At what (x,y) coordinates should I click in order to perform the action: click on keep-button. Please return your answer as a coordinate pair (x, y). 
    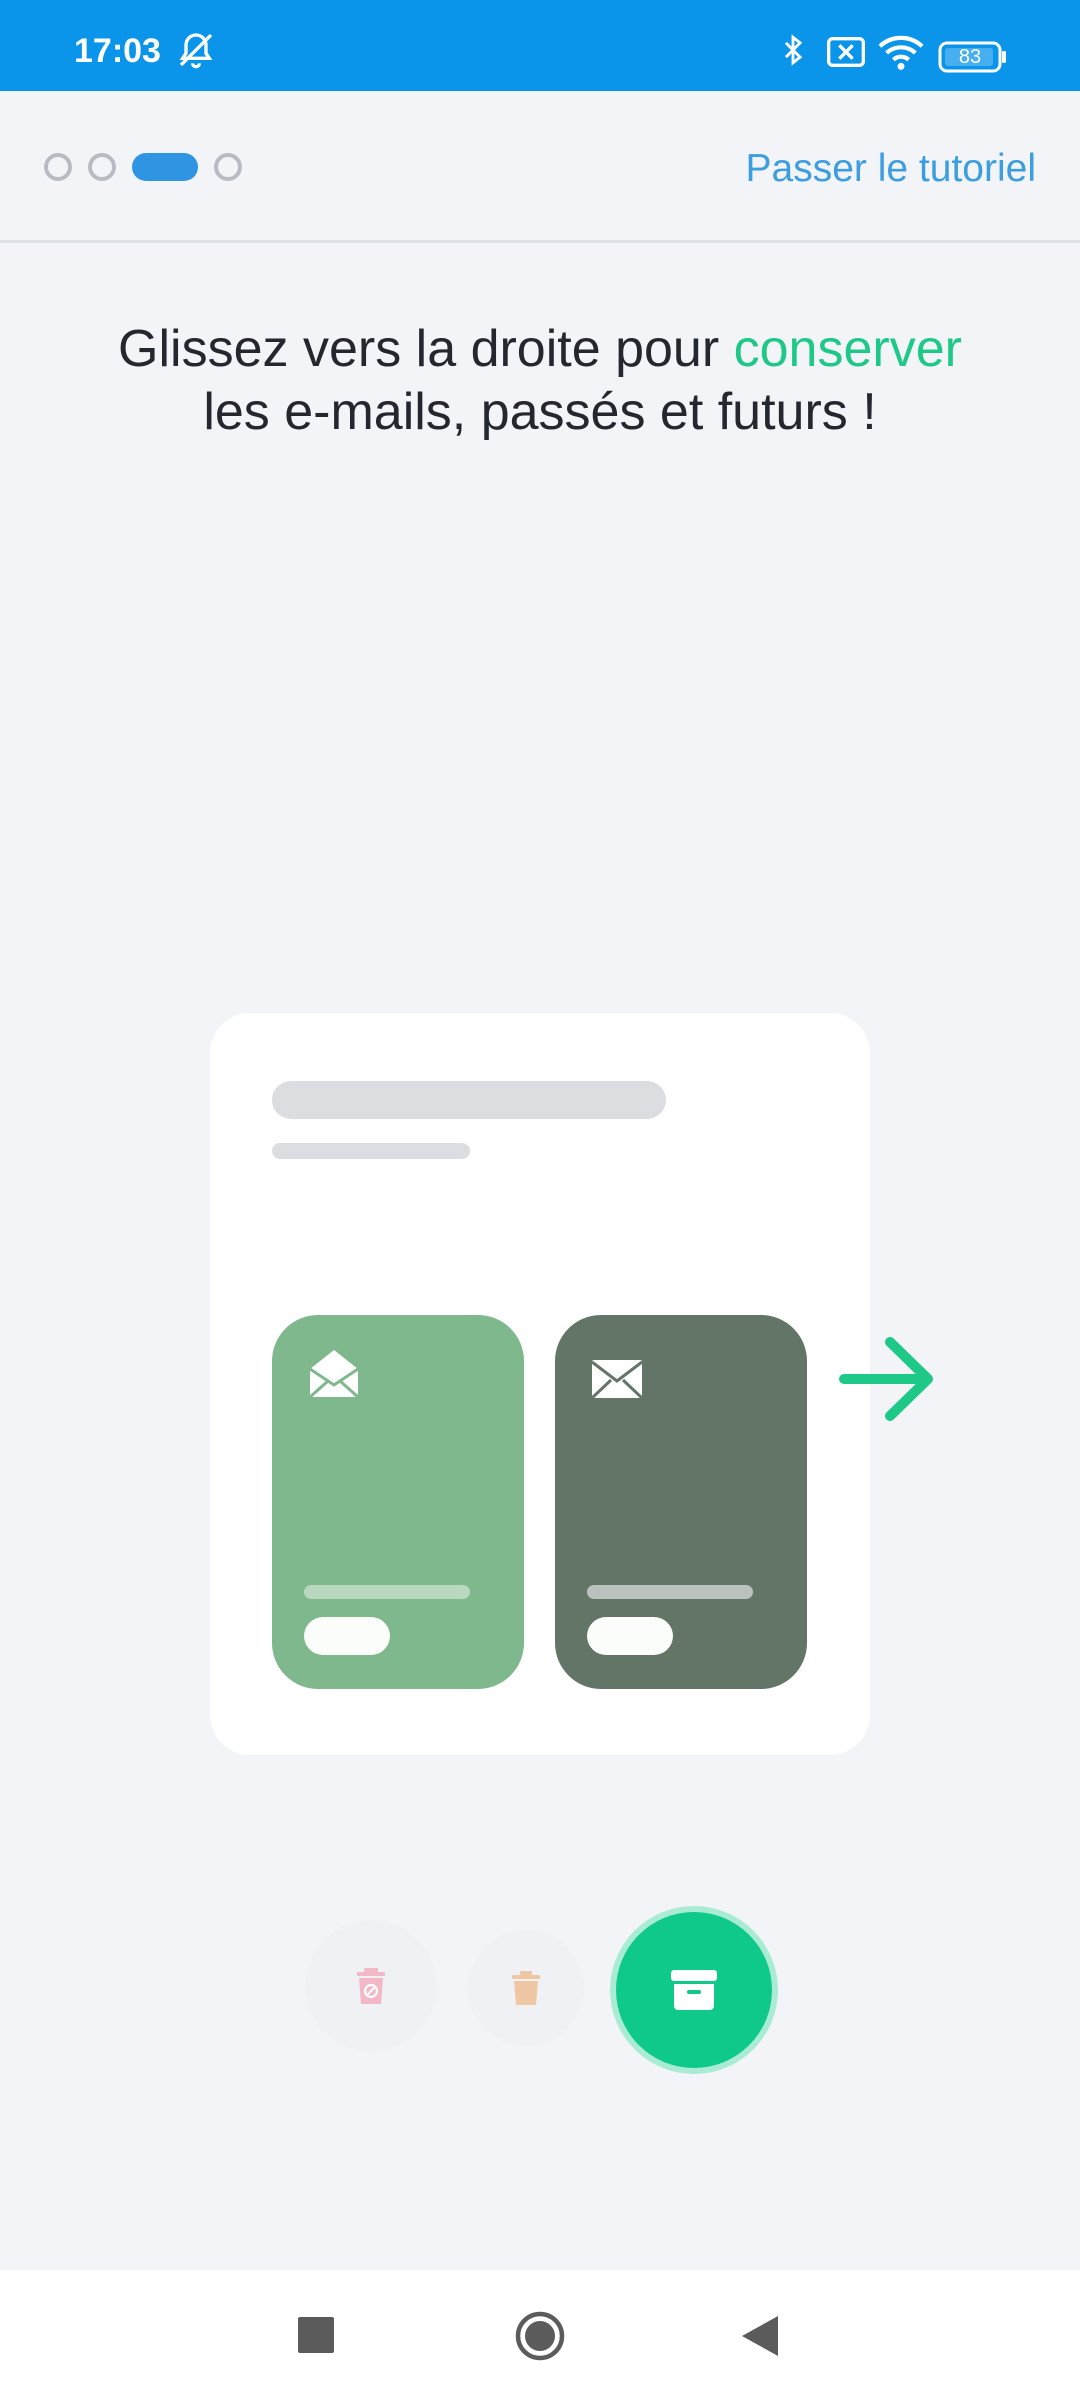
    Looking at the image, I should click on (694, 1990).